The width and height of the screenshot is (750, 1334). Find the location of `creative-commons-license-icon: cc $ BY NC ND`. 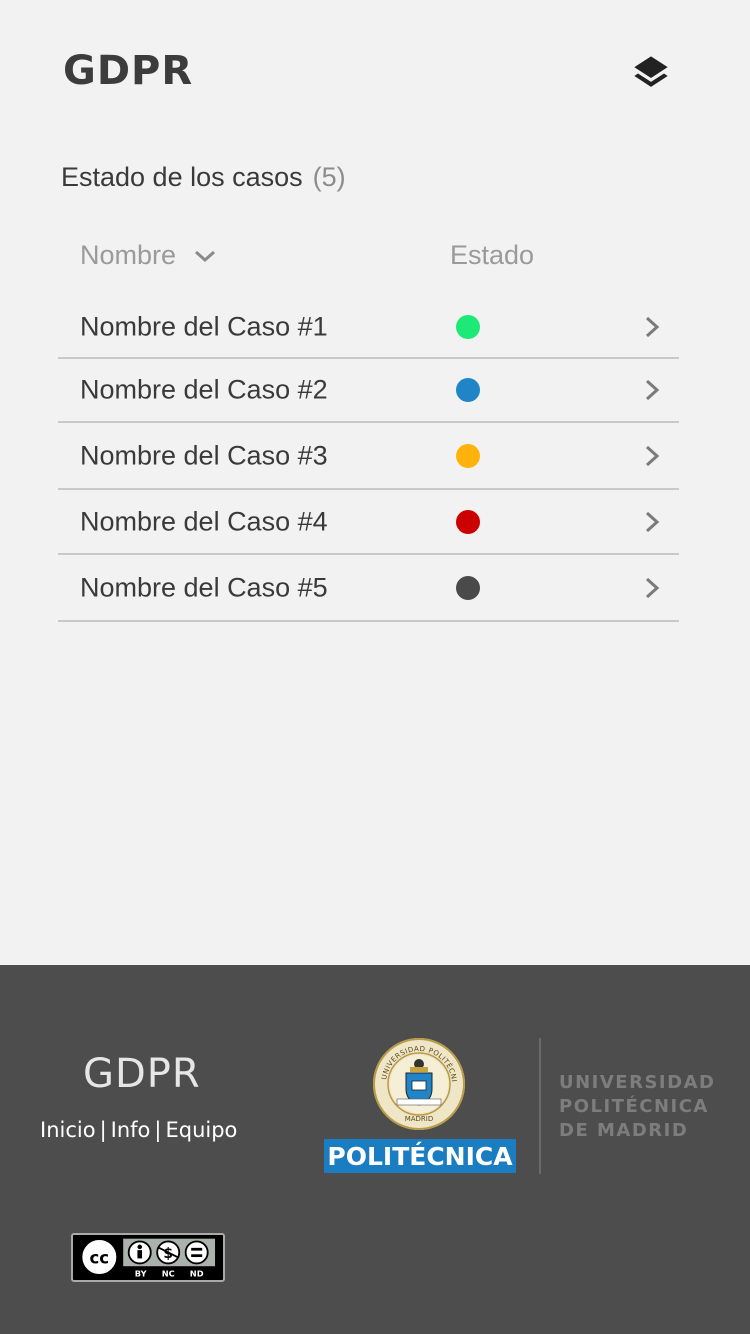

creative-commons-license-icon: cc $ BY NC ND is located at coordinates (148, 1257).